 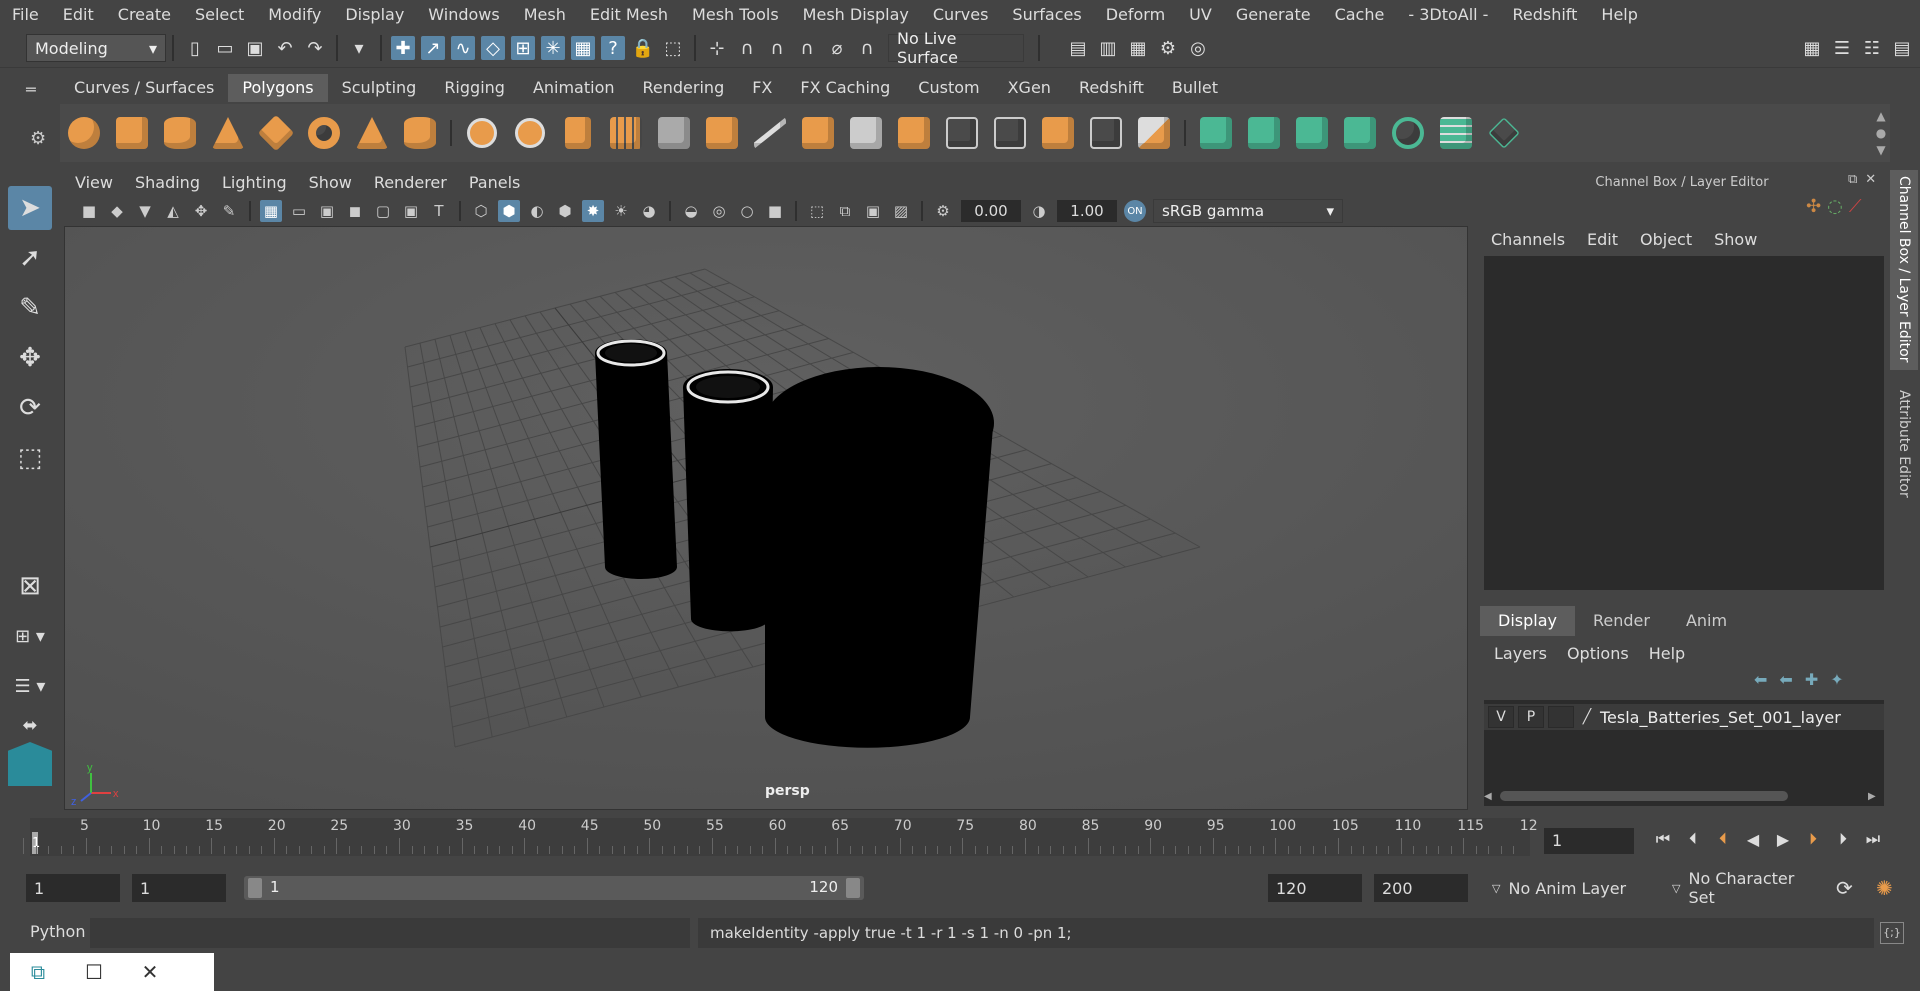 I want to click on camera-attributes-icon: ◆, so click(x=117, y=211).